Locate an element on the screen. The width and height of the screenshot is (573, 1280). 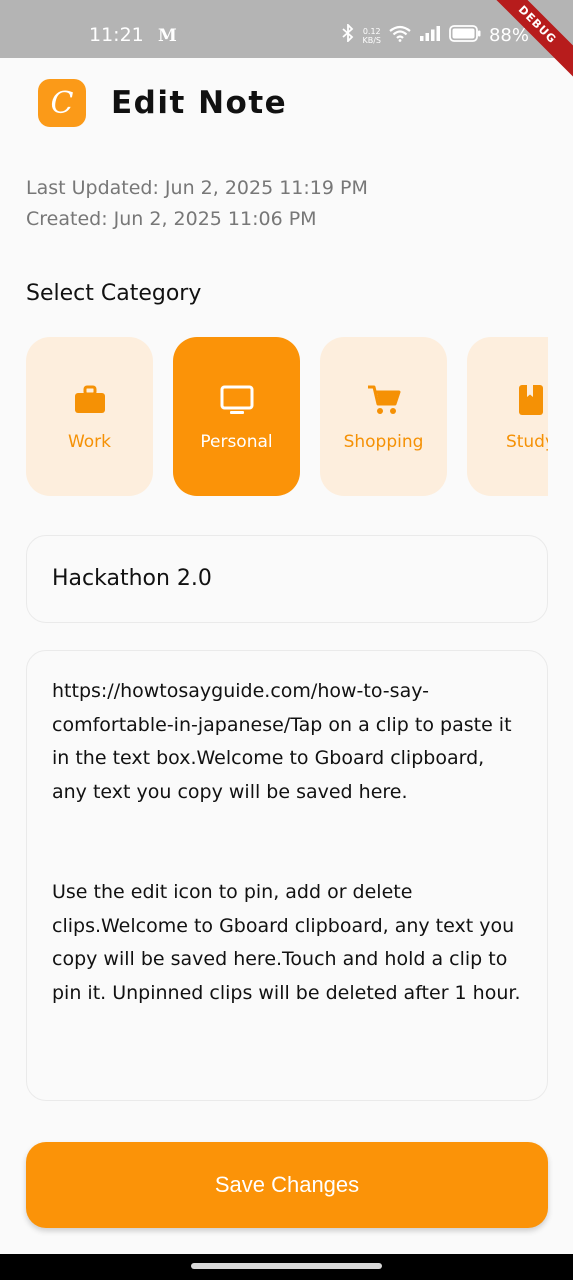
bluetooth-icon is located at coordinates (348, 34).